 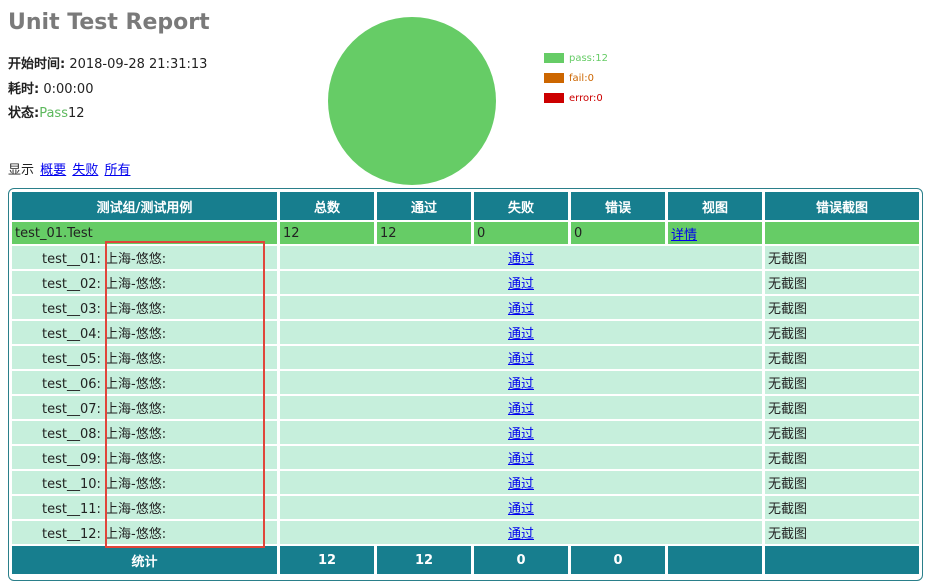 I want to click on filter-bar: 显示 概要 失败 所有, so click(x=69, y=168).